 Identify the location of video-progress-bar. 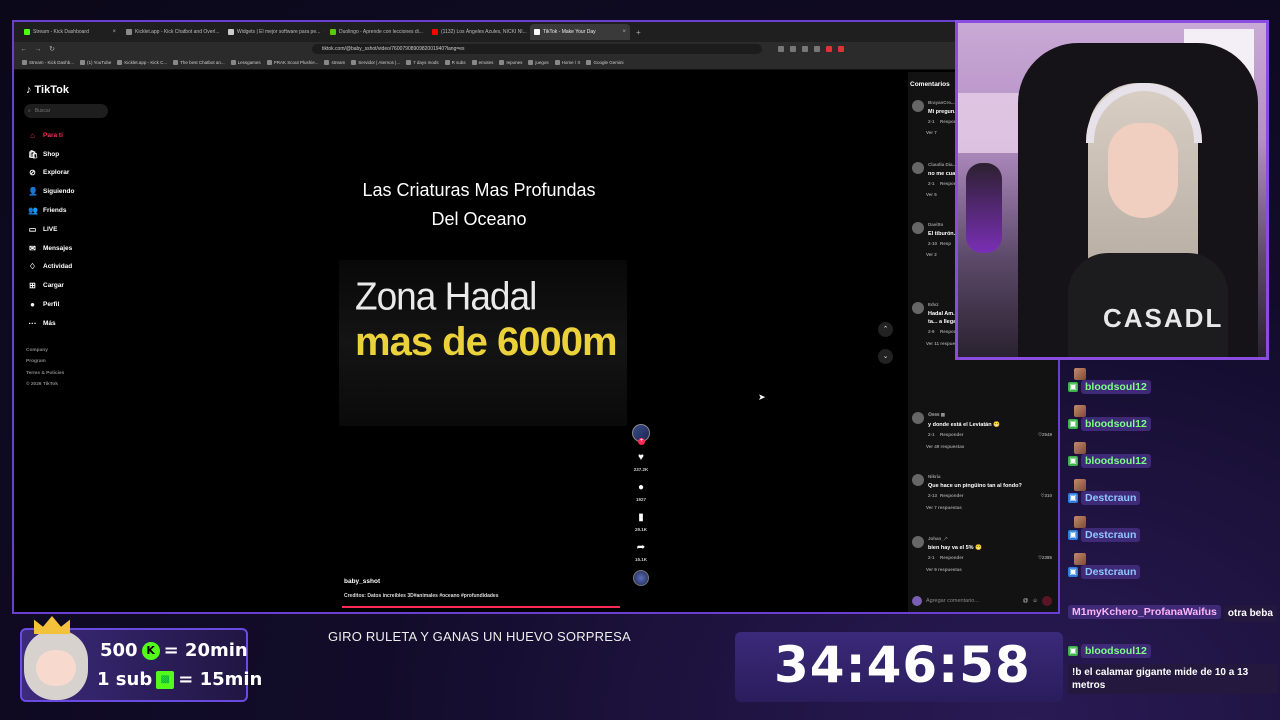
(481, 607).